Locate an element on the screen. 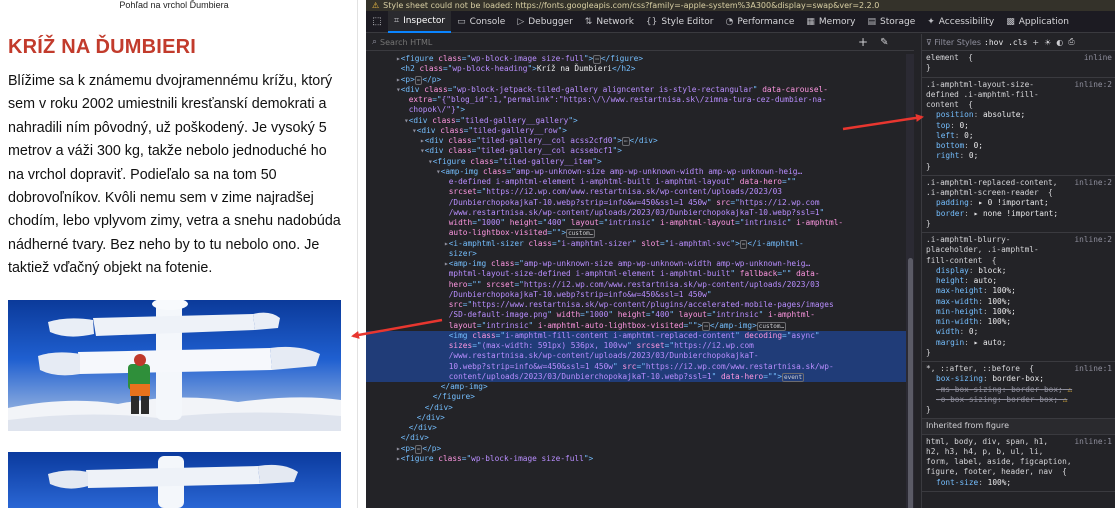 The height and width of the screenshot is (508, 1115). dark-theme-icon: ◐ is located at coordinates (1059, 42).